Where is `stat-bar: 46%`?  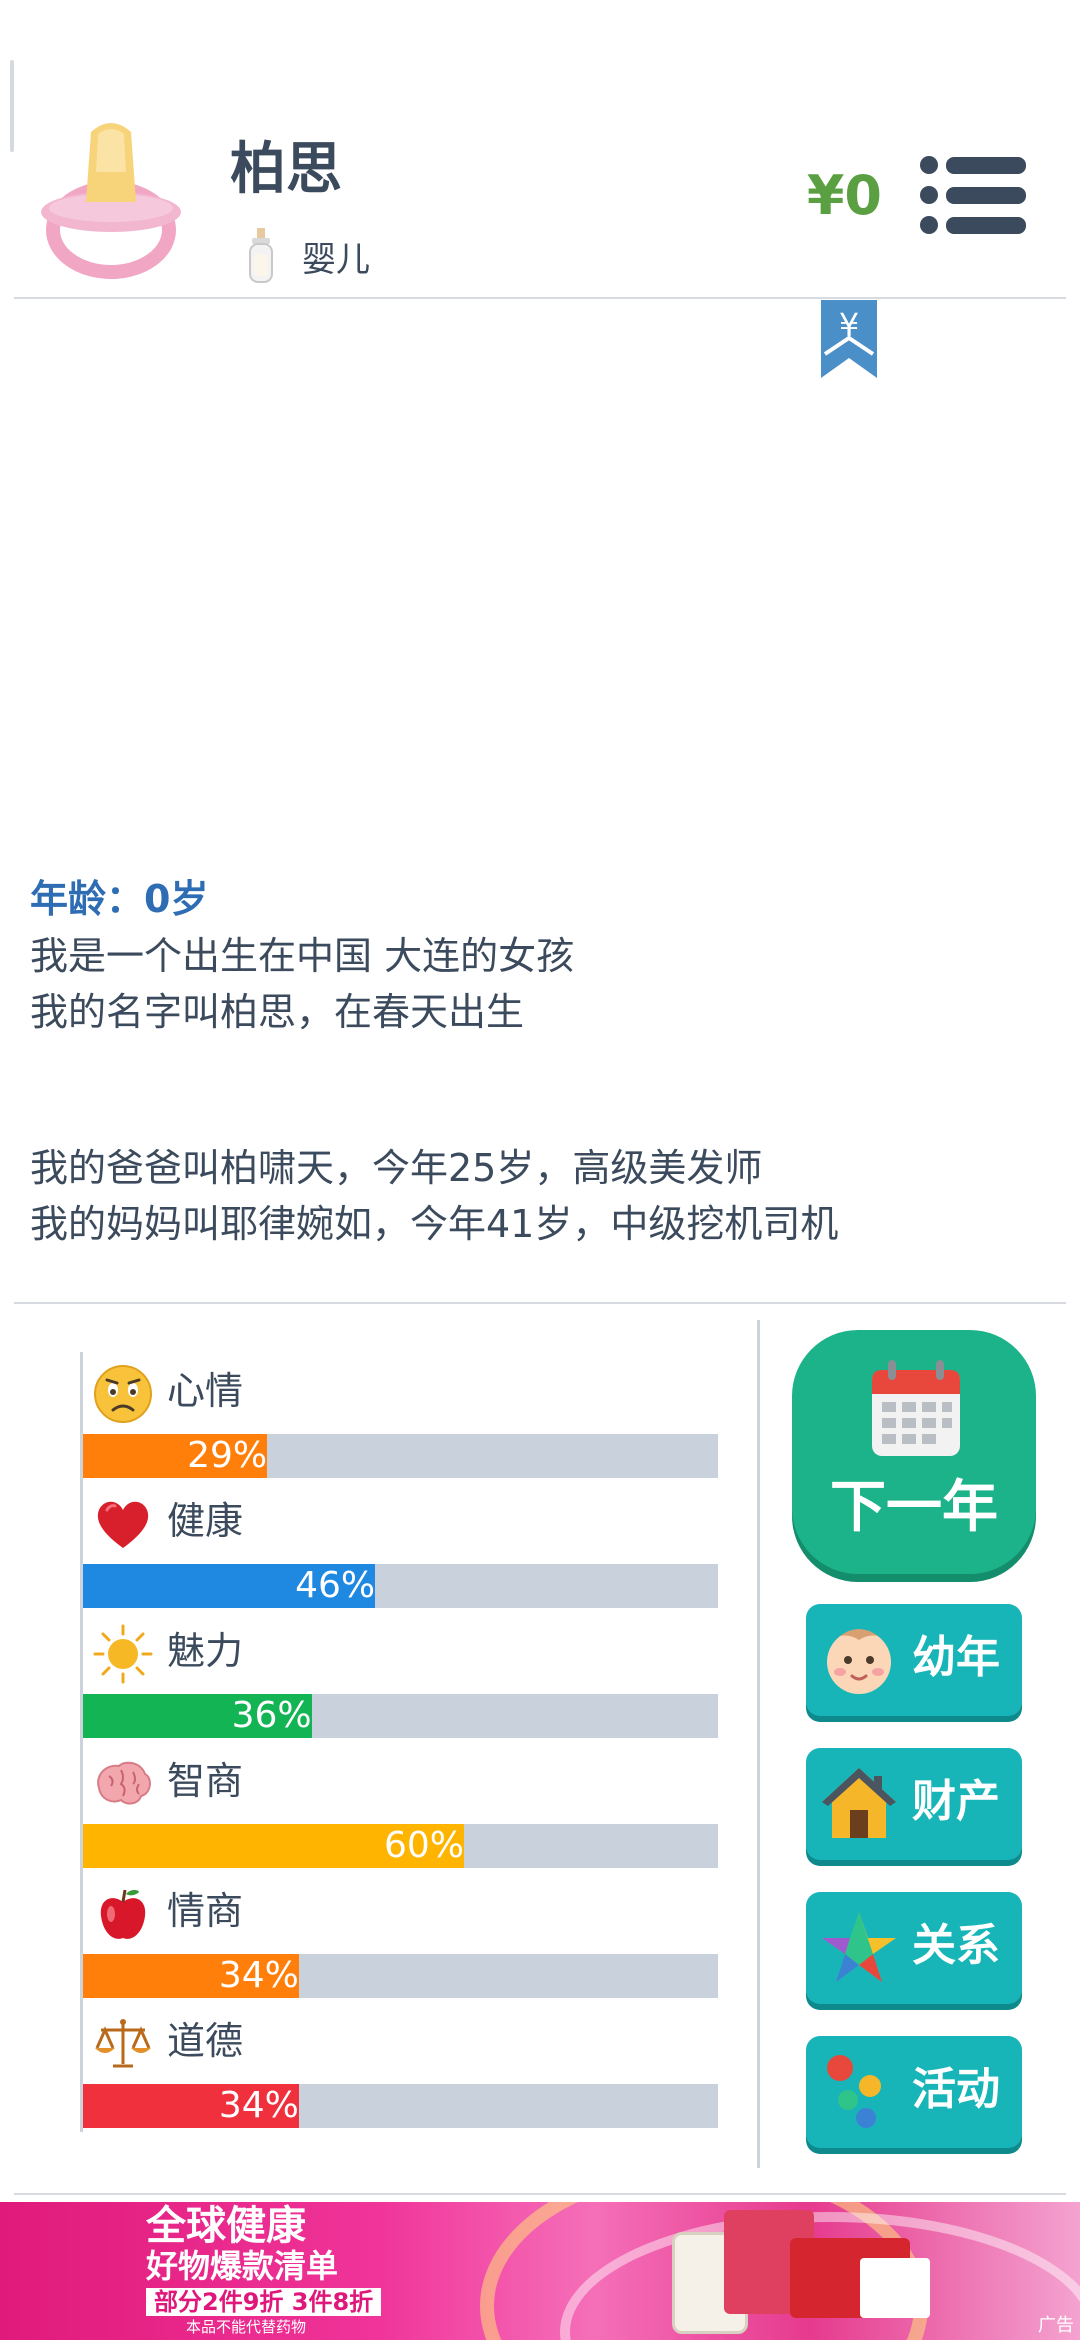
stat-bar: 46% is located at coordinates (400, 1586).